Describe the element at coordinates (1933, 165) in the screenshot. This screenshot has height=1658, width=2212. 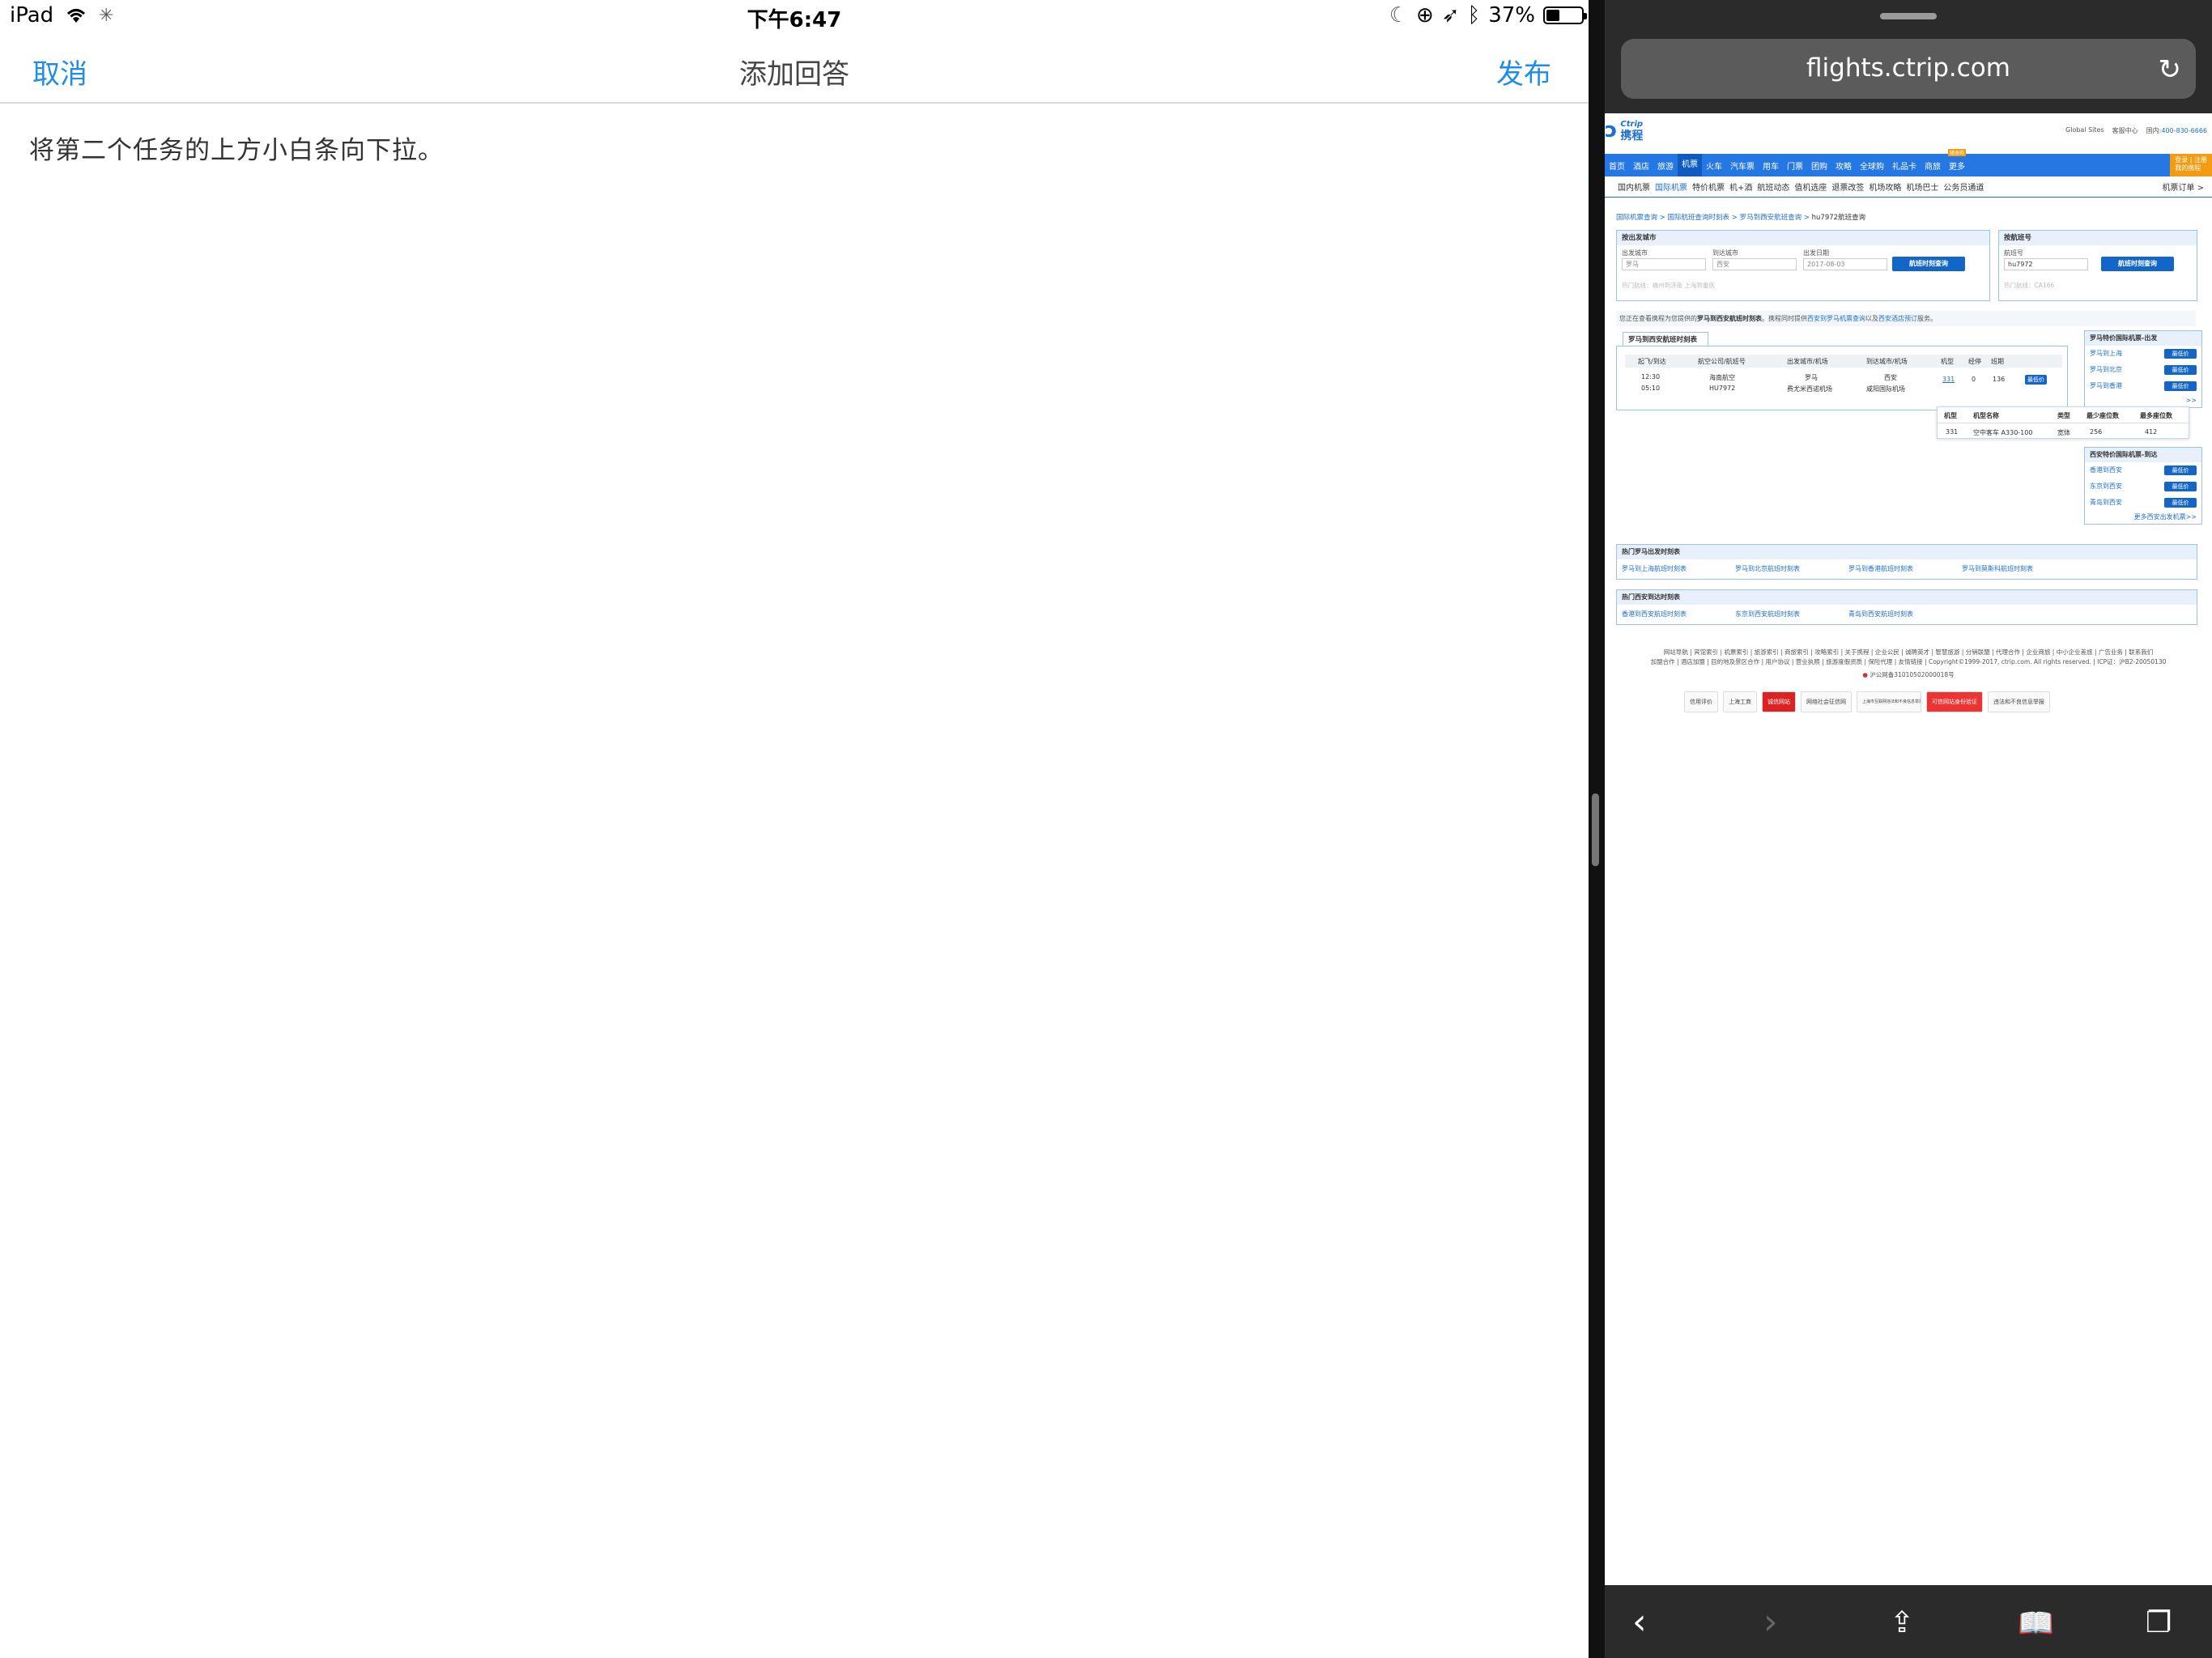
I see `nav-business: 商旅` at that location.